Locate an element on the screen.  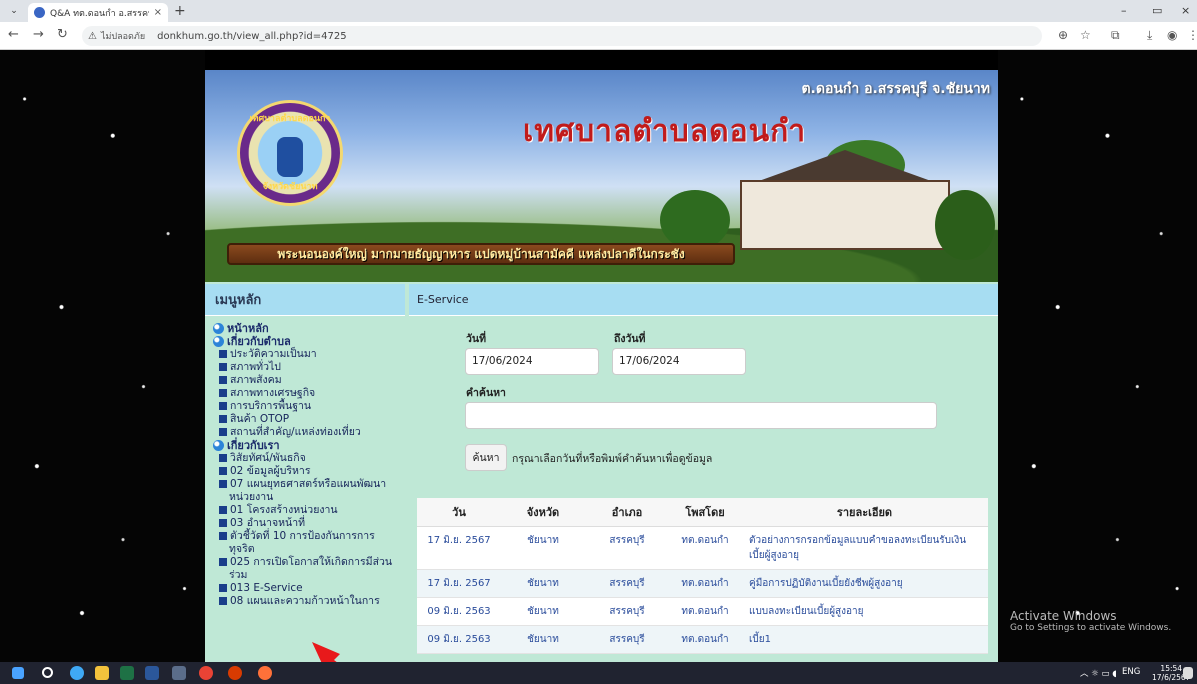
sidebar-item: 08 แผนและความก้าวหน้าในการ is located at coordinates (305, 601).